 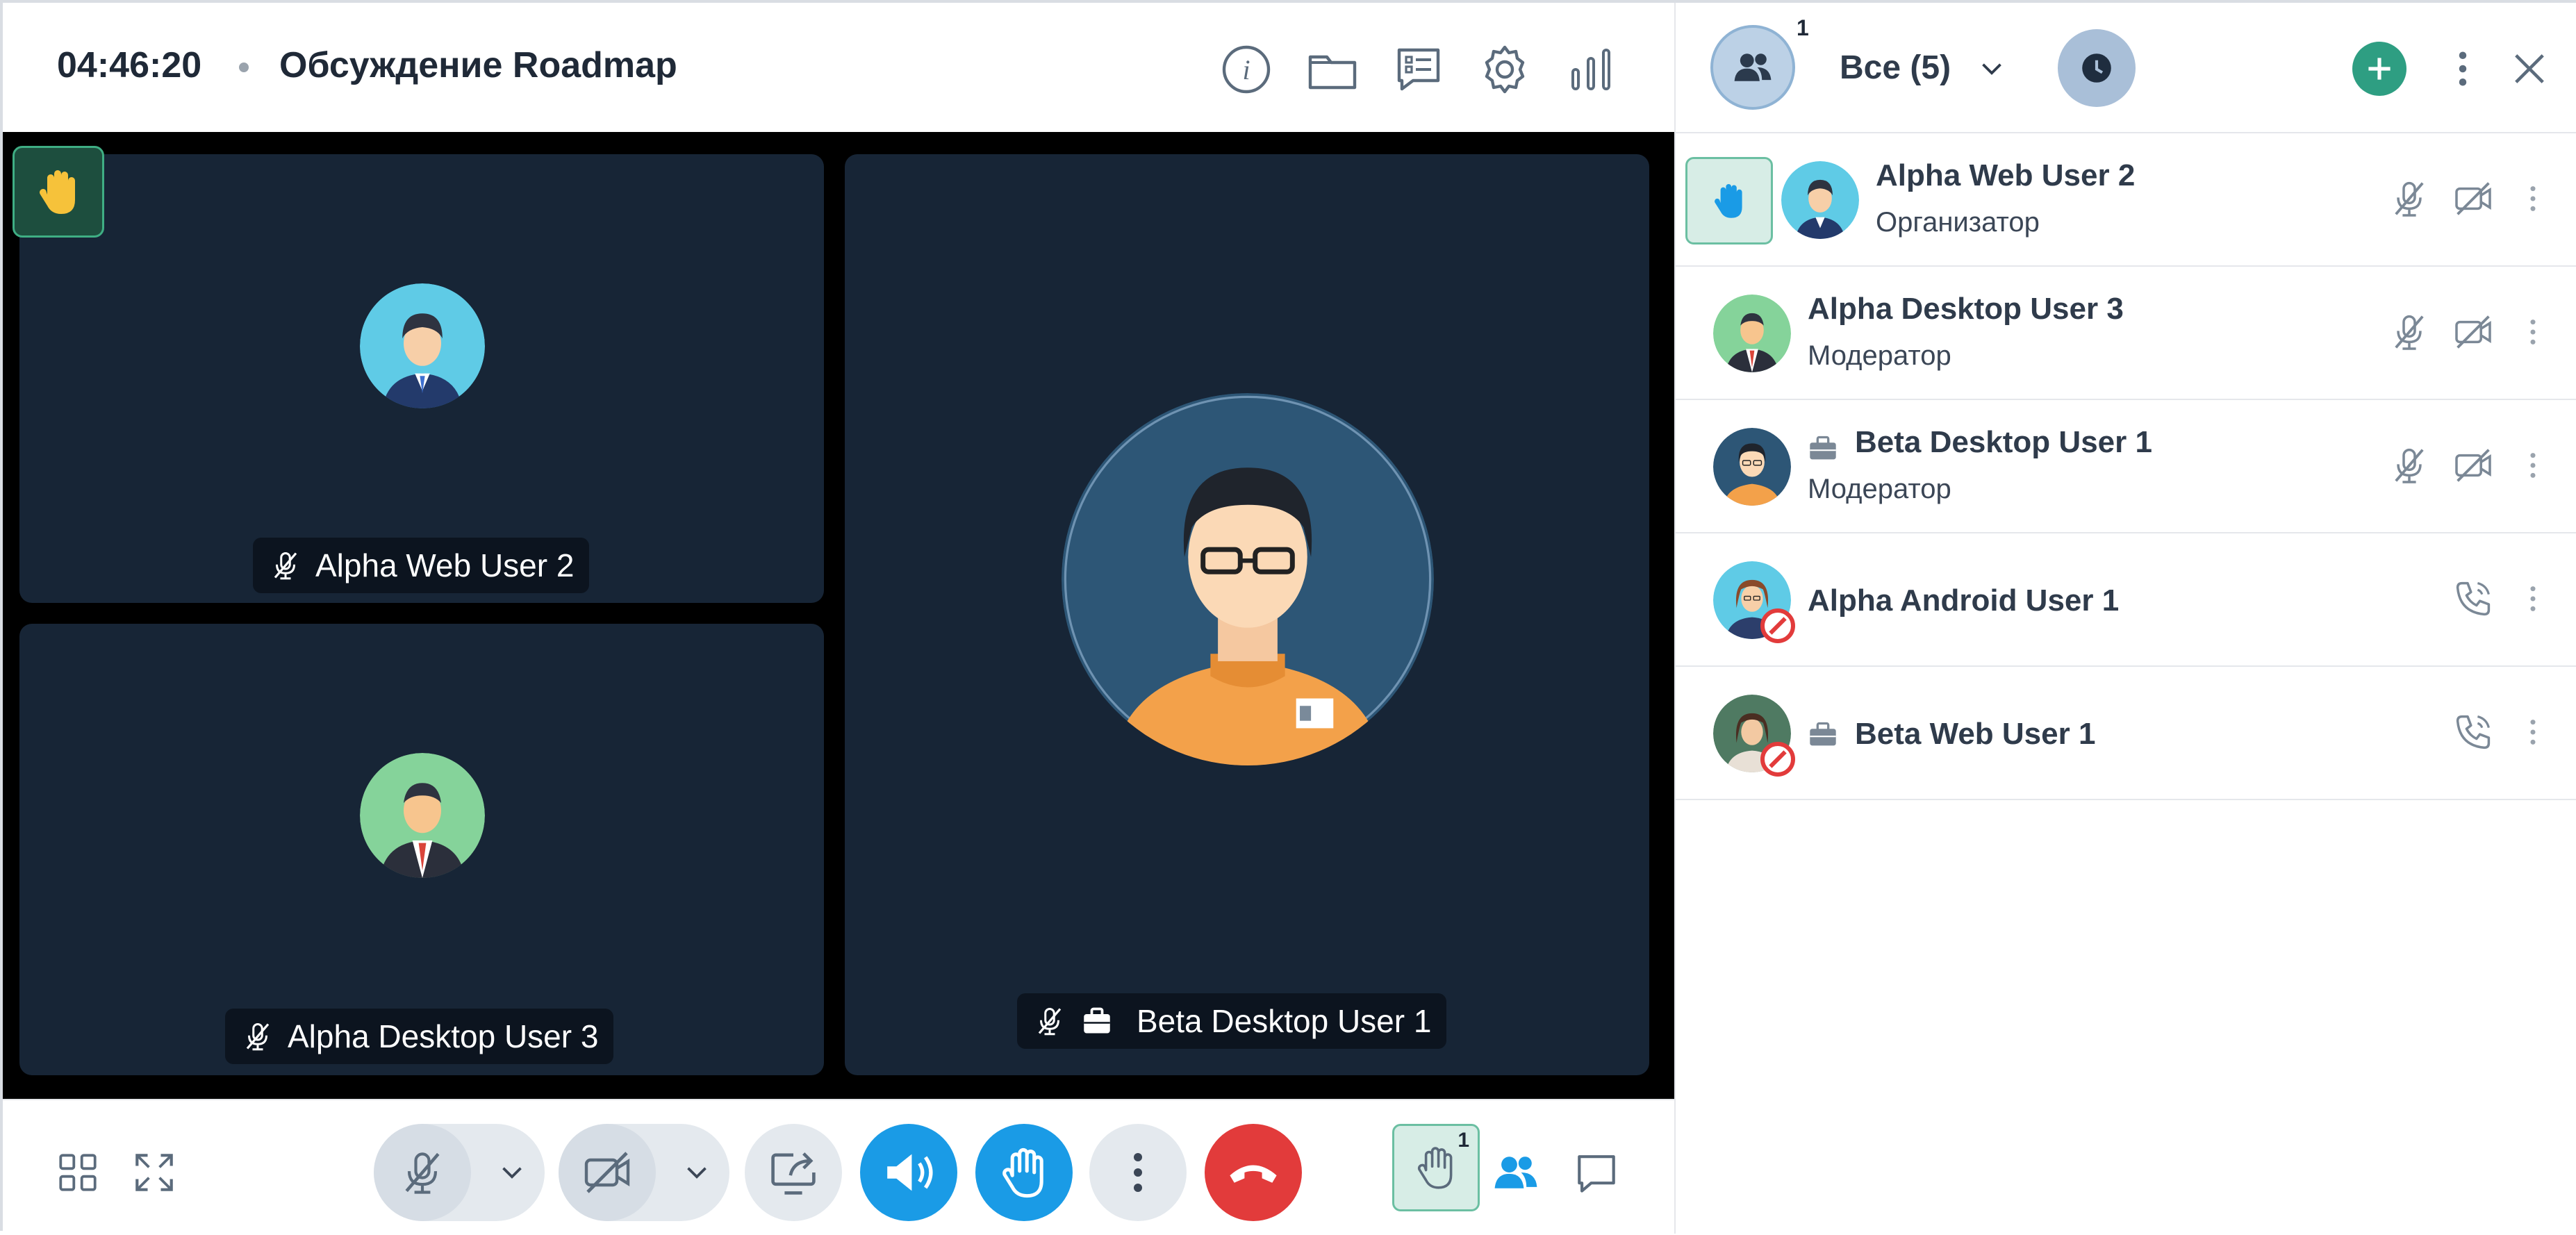 What do you see at coordinates (244, 68) in the screenshot?
I see `separator-dot` at bounding box center [244, 68].